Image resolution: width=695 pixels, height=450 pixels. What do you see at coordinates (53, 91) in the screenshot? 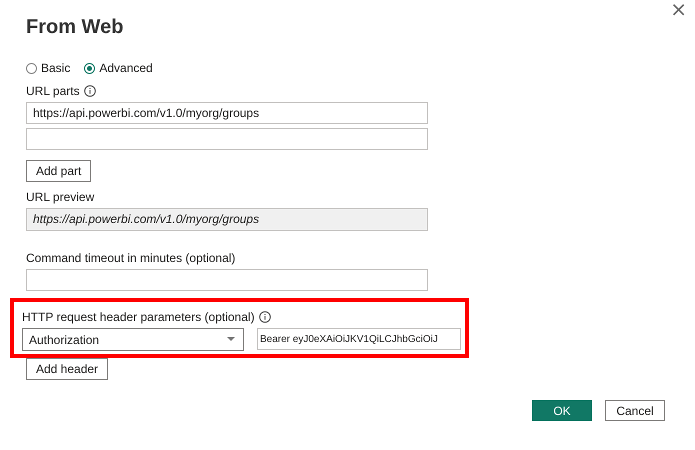
I see `field-label: URL parts` at bounding box center [53, 91].